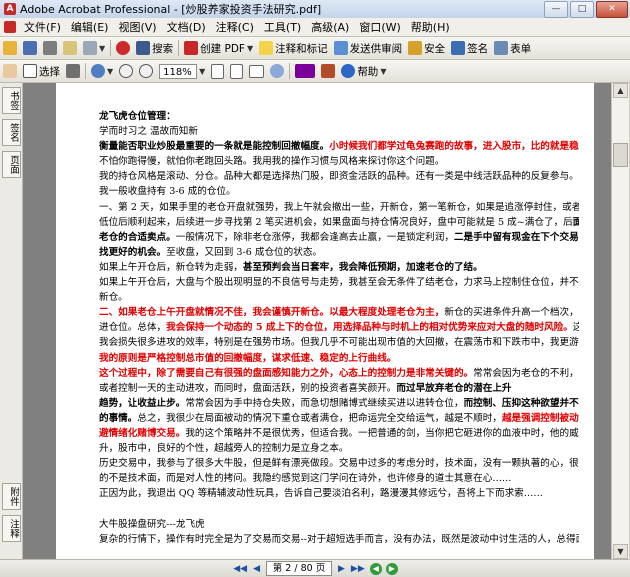  What do you see at coordinates (540, 418) in the screenshot?
I see `text-segment: 越是强调控制被动仓位，回` at bounding box center [540, 418].